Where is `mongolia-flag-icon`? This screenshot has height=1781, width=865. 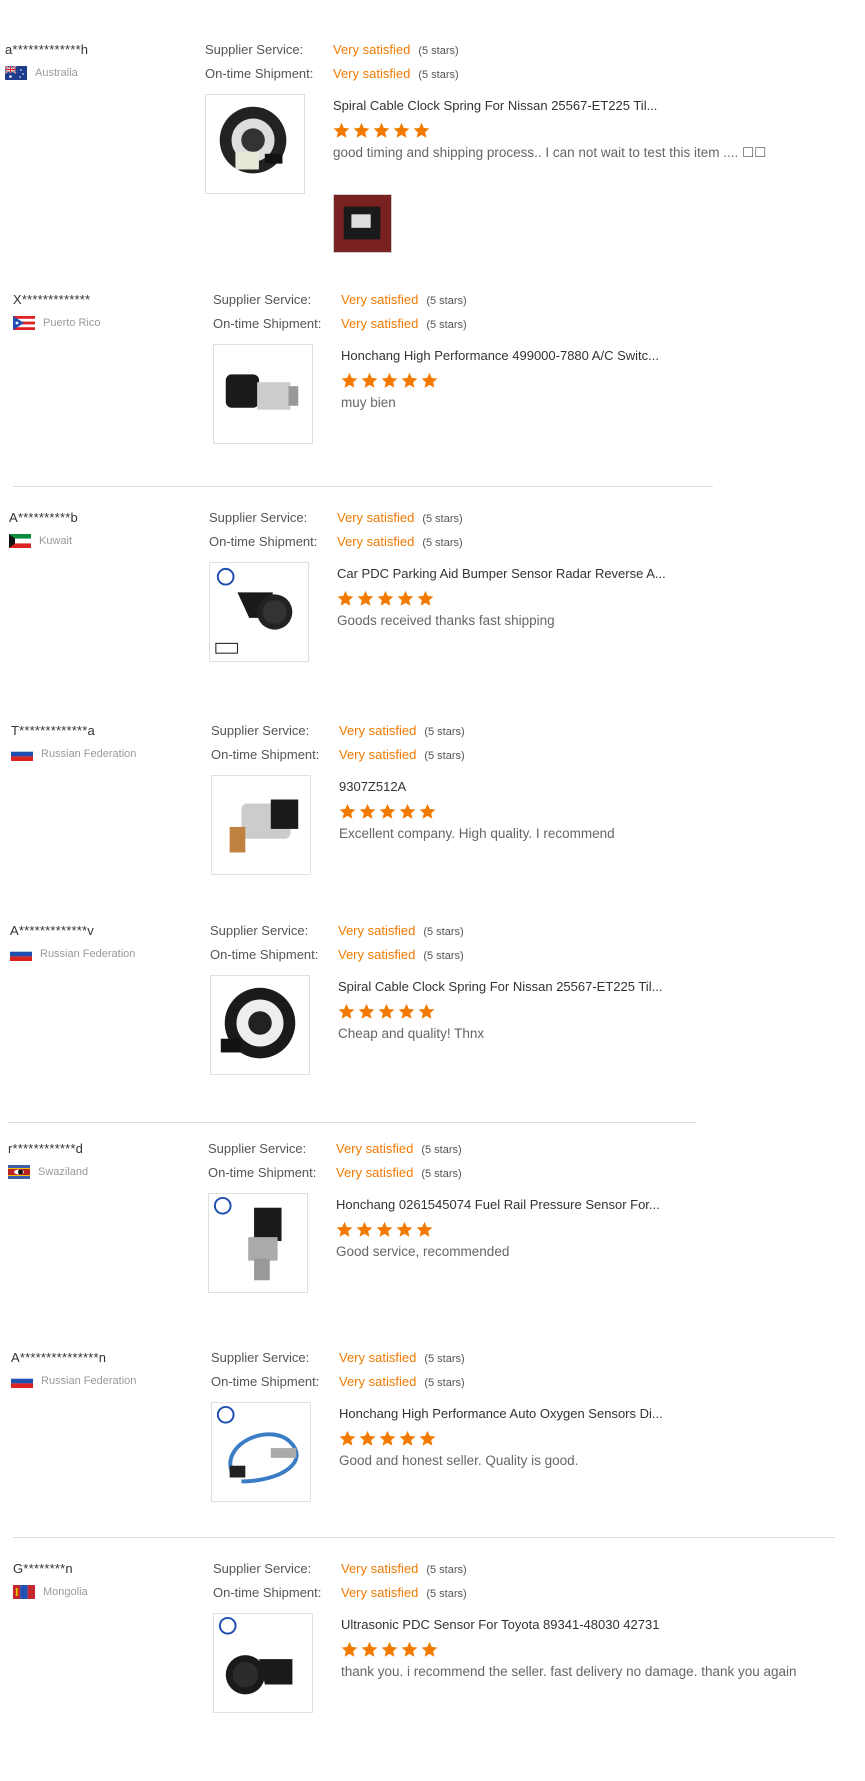 mongolia-flag-icon is located at coordinates (24, 1592).